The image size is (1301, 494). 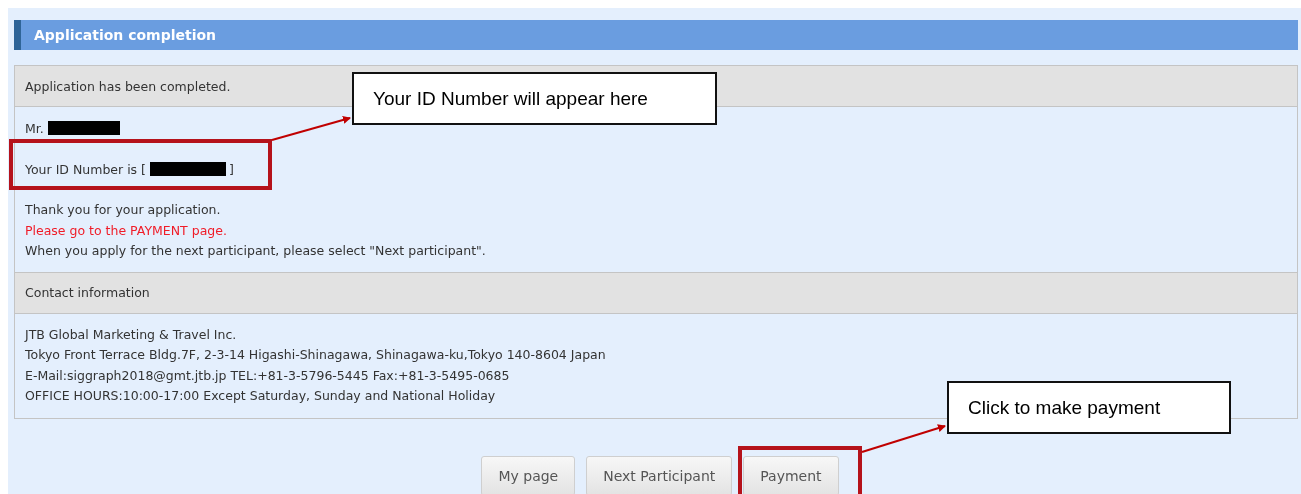 What do you see at coordinates (123, 210) in the screenshot?
I see `message-text: Thank you for your application.` at bounding box center [123, 210].